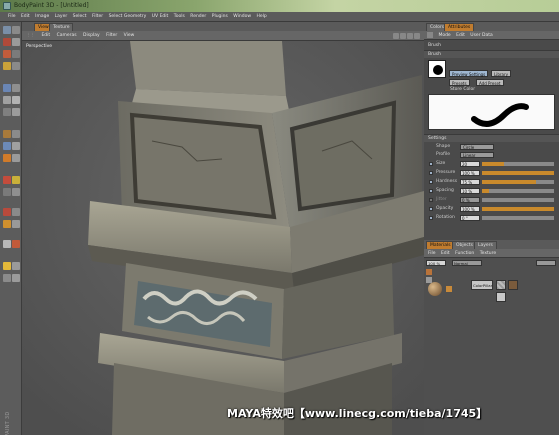  What do you see at coordinates (7, 30) in the screenshot?
I see `undo-icon` at bounding box center [7, 30].